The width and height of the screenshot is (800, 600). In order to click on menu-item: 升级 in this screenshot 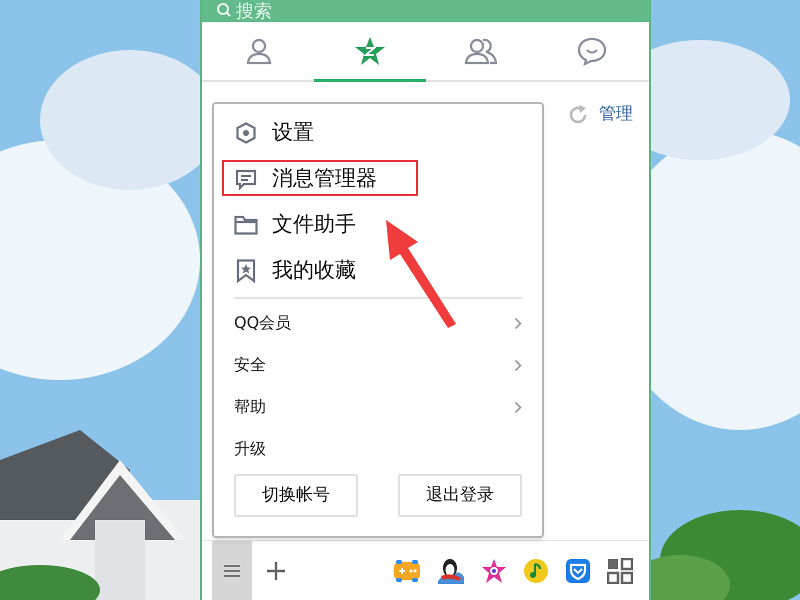, I will do `click(378, 449)`.